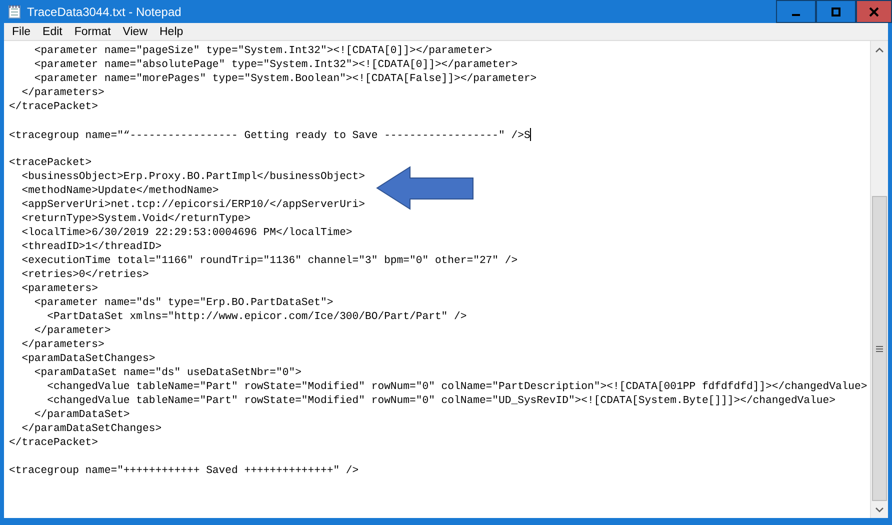  I want to click on text-line: <changedValue tableName="Part" rowState="Modified" rowNum="0" colName="UD_SysRevID"><![CDATA[System.Byte[]]]></changedValue>, so click(441, 401).